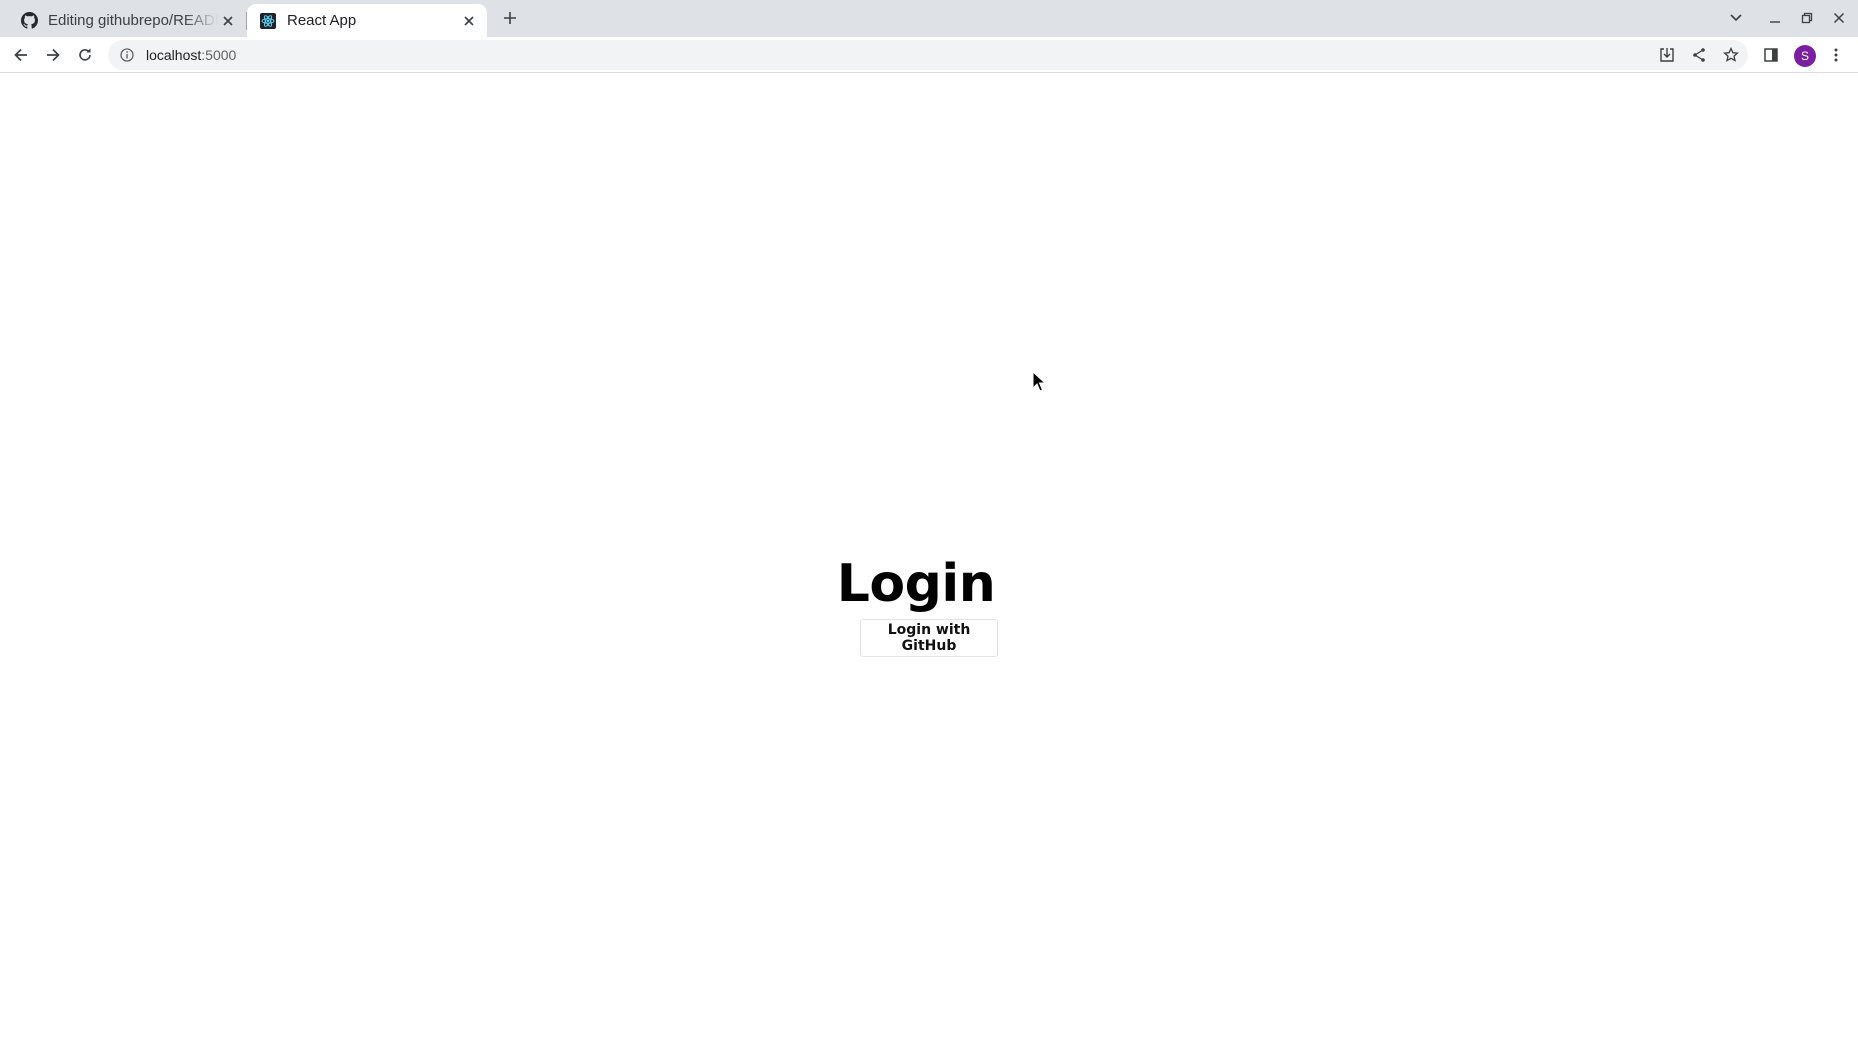 This screenshot has width=1858, height=1053. I want to click on reload-icon, so click(85, 54).